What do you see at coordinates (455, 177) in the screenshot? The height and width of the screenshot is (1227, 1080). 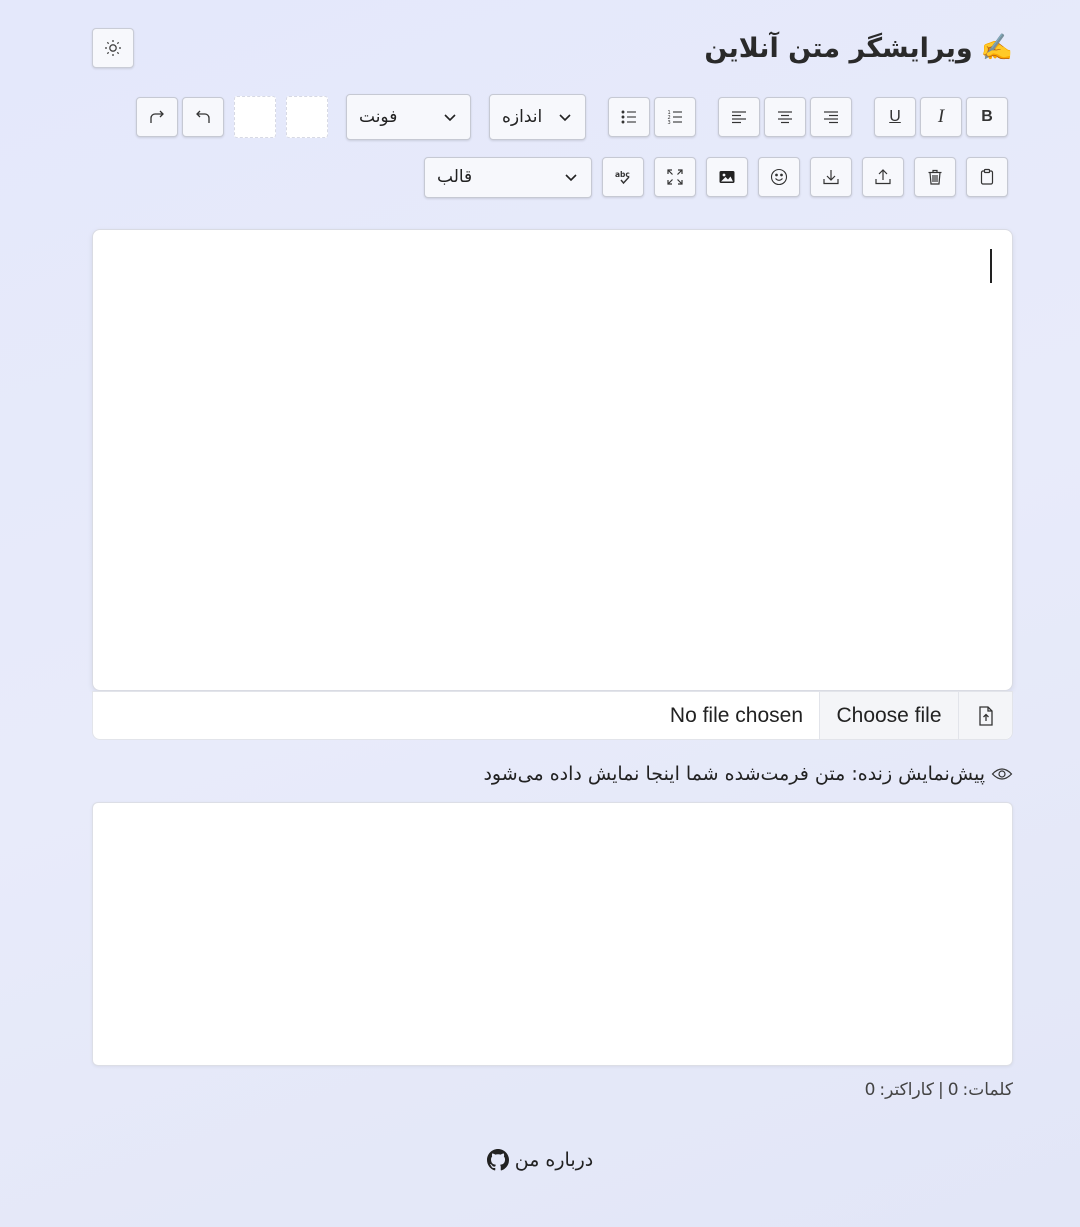 I see `template-select-value: قالب` at bounding box center [455, 177].